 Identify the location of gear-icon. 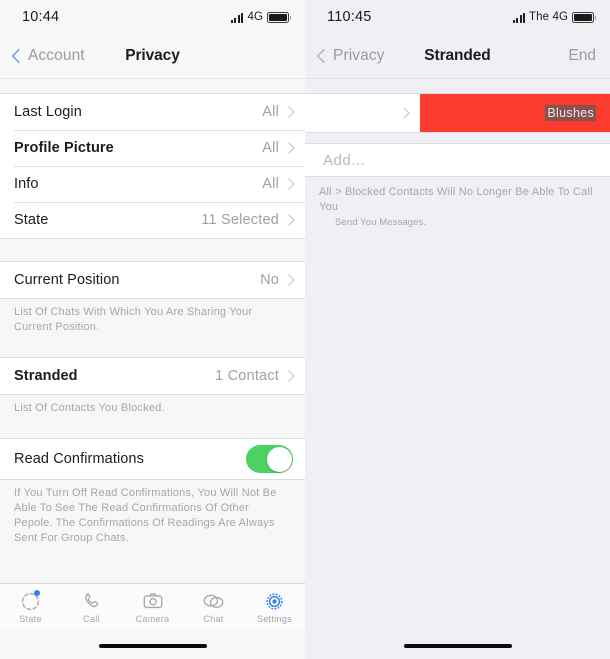
(274, 601).